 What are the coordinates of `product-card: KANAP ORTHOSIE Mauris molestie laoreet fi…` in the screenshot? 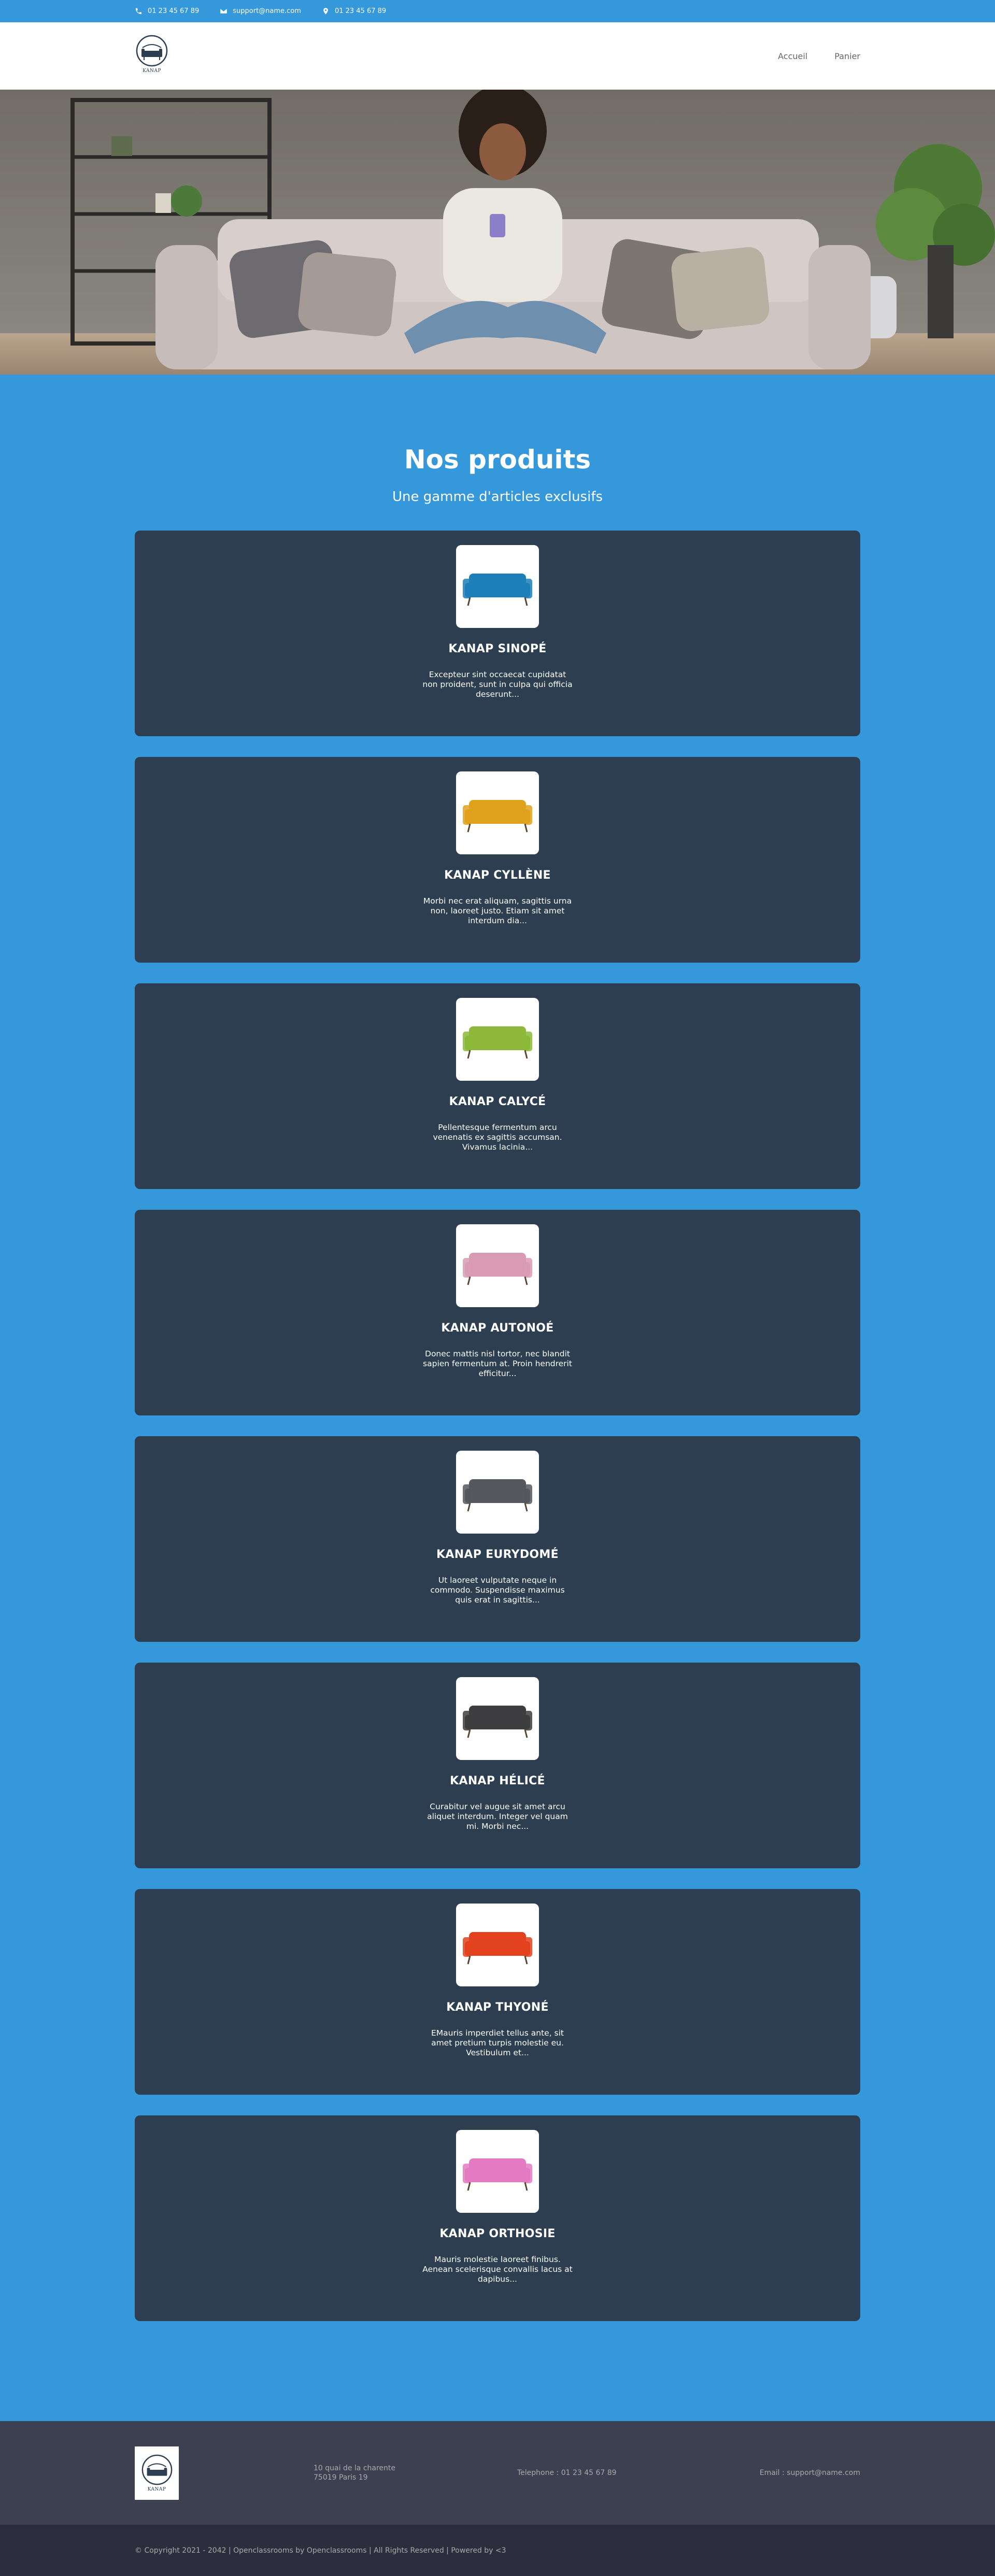 It's located at (497, 2218).